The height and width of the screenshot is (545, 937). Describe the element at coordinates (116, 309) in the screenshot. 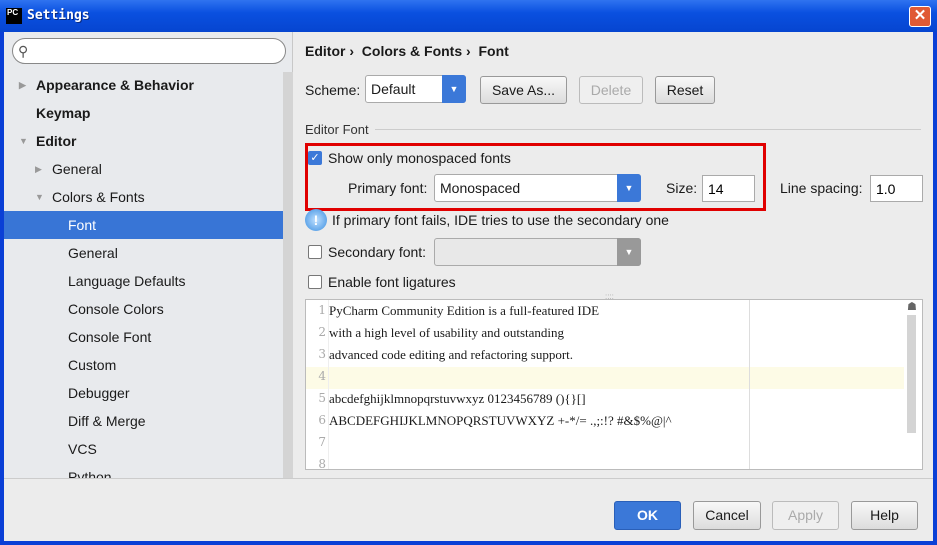

I see `sidebar-item-label: Console Colors` at that location.